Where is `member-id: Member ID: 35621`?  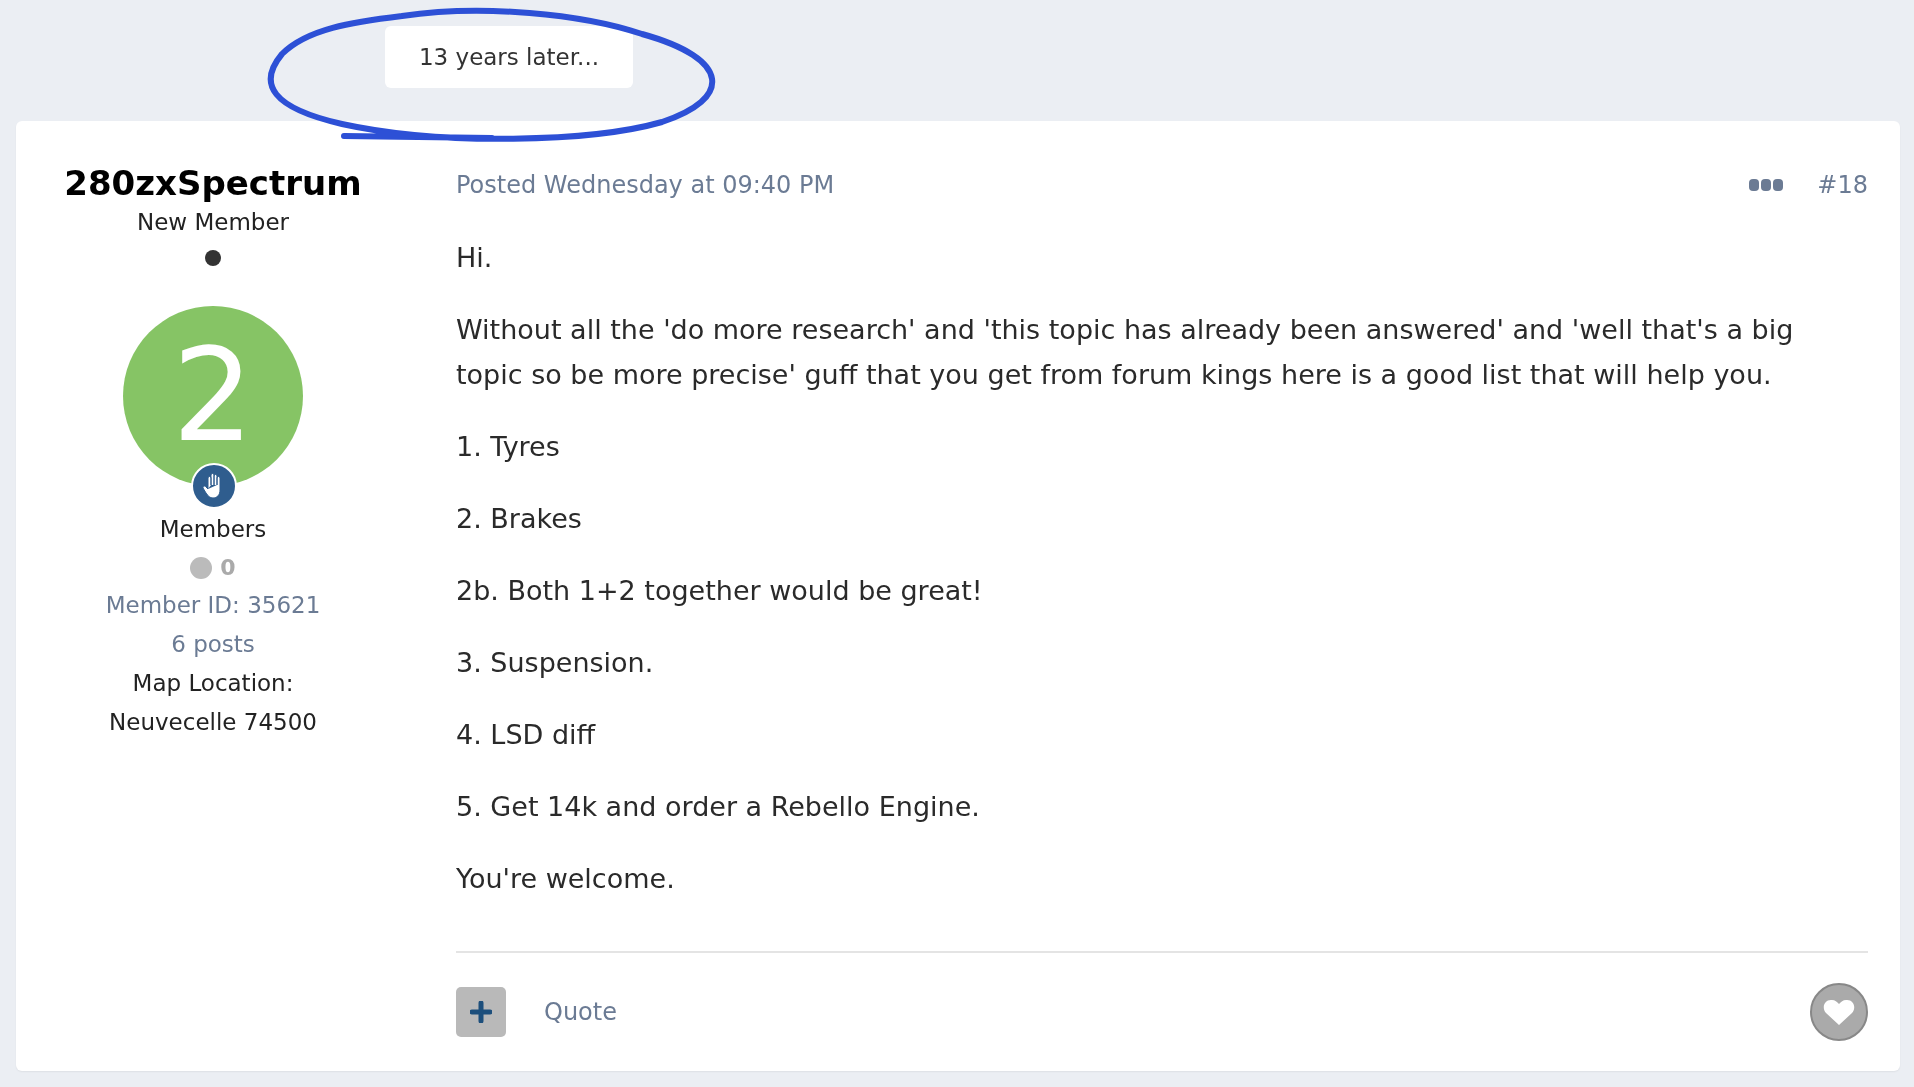 member-id: Member ID: 35621 is located at coordinates (213, 605).